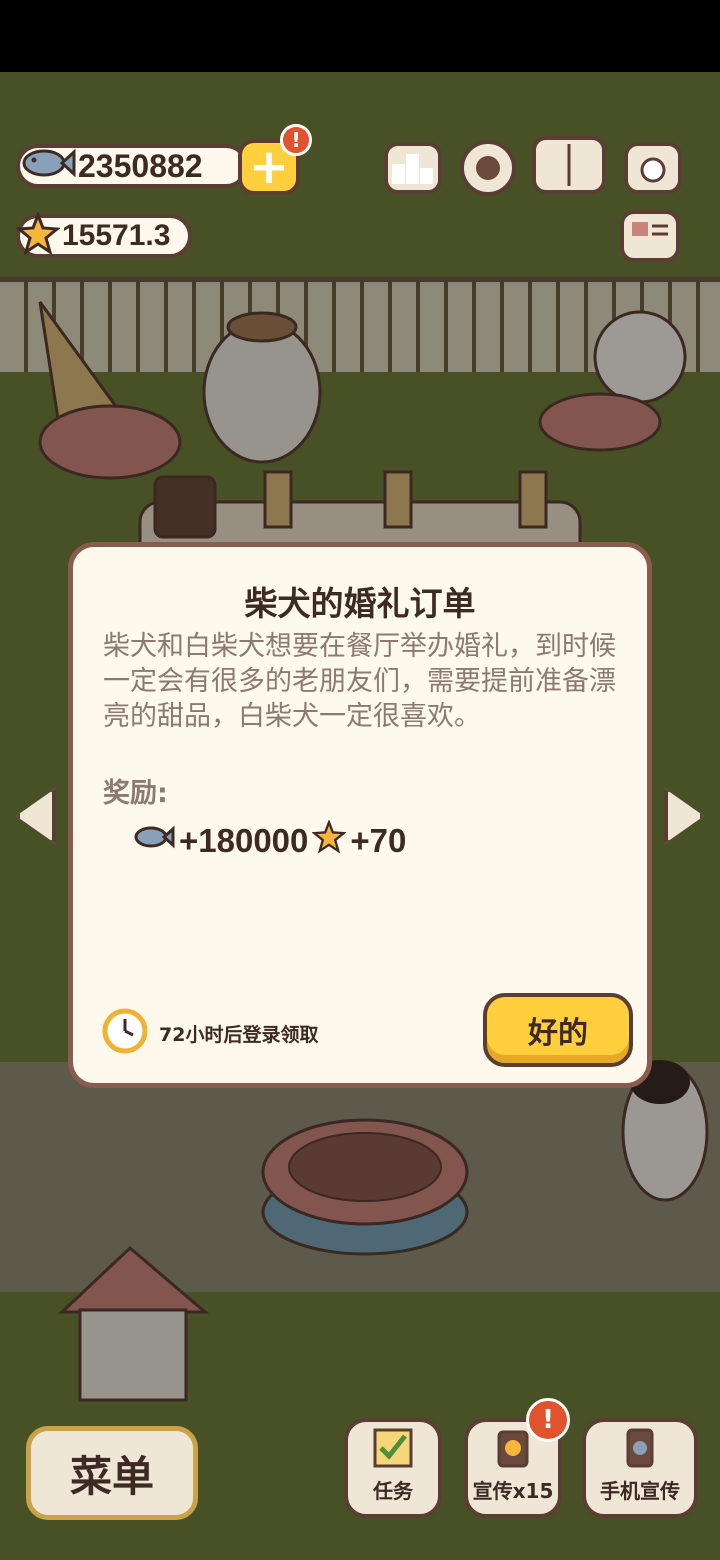 This screenshot has height=1560, width=720. I want to click on status-bar, so click(360, 36).